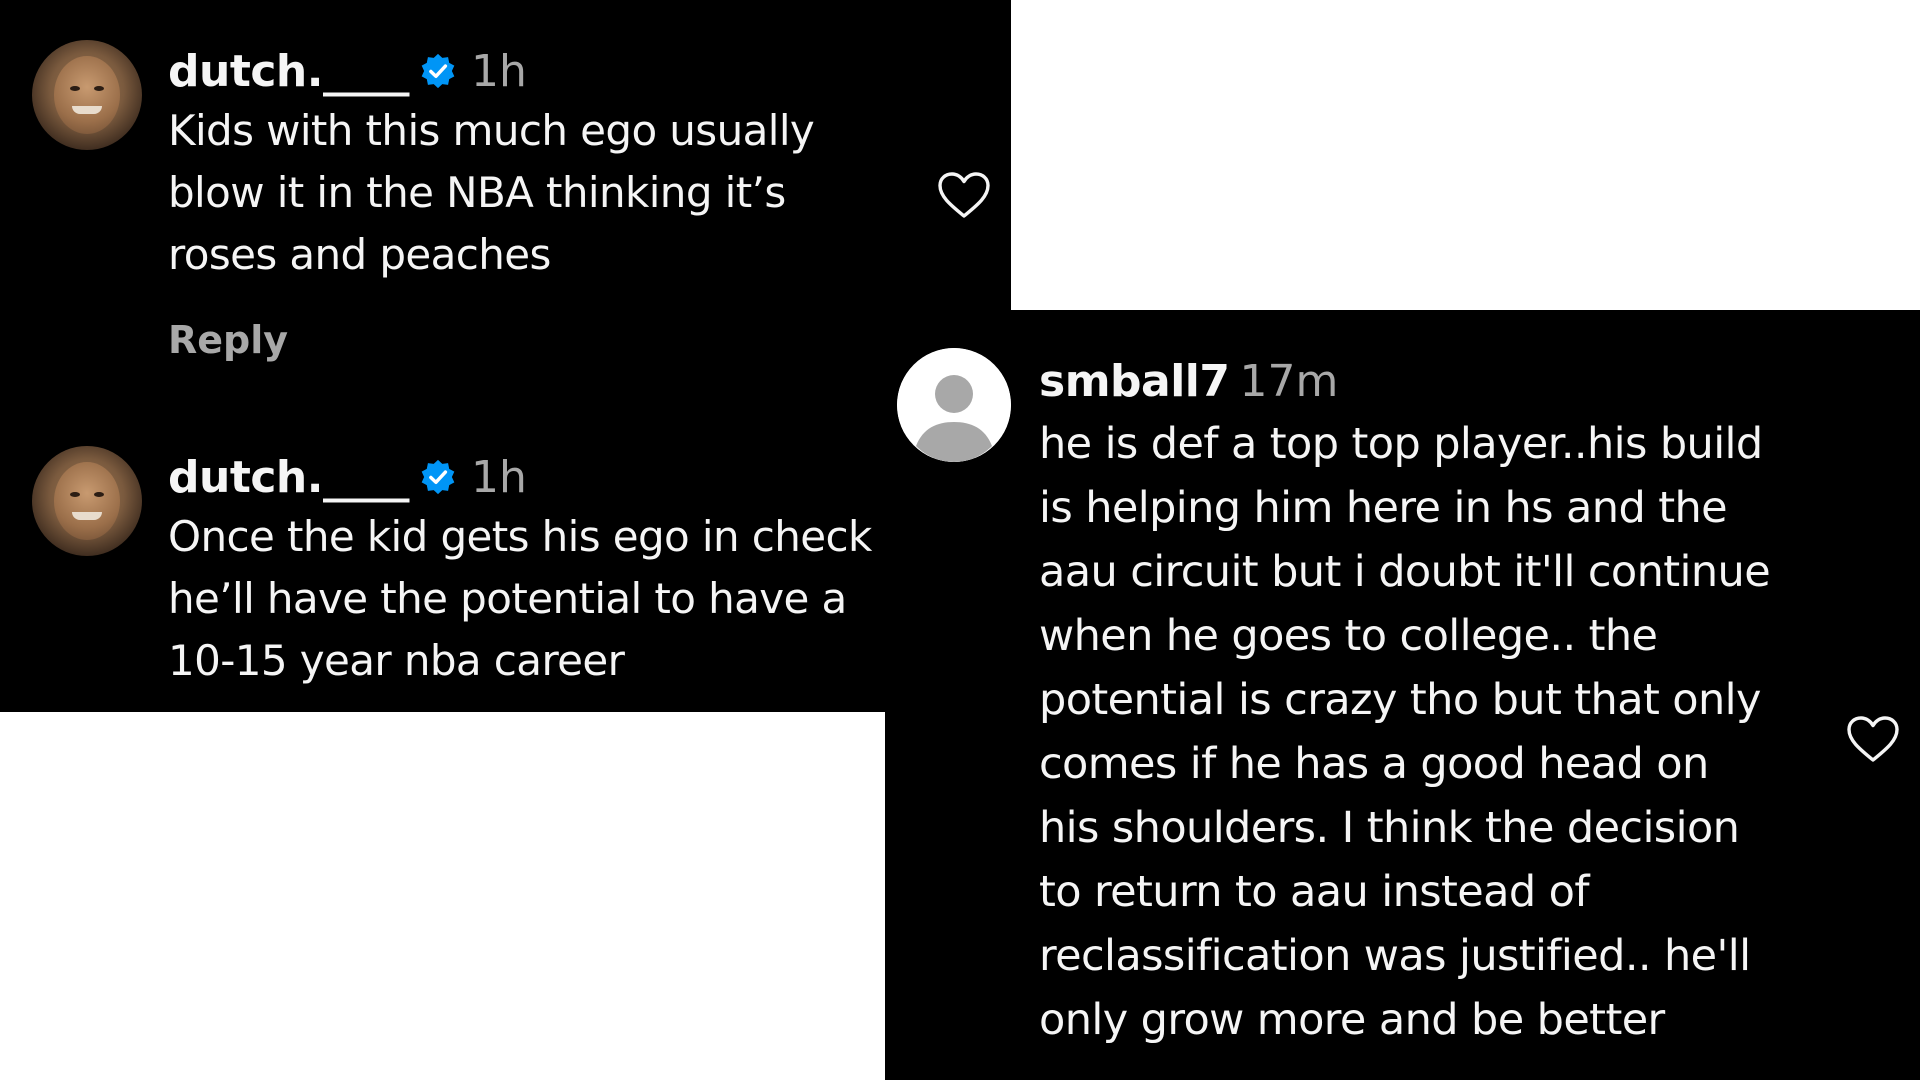  I want to click on comment-header: smball7 17m, so click(1188, 382).